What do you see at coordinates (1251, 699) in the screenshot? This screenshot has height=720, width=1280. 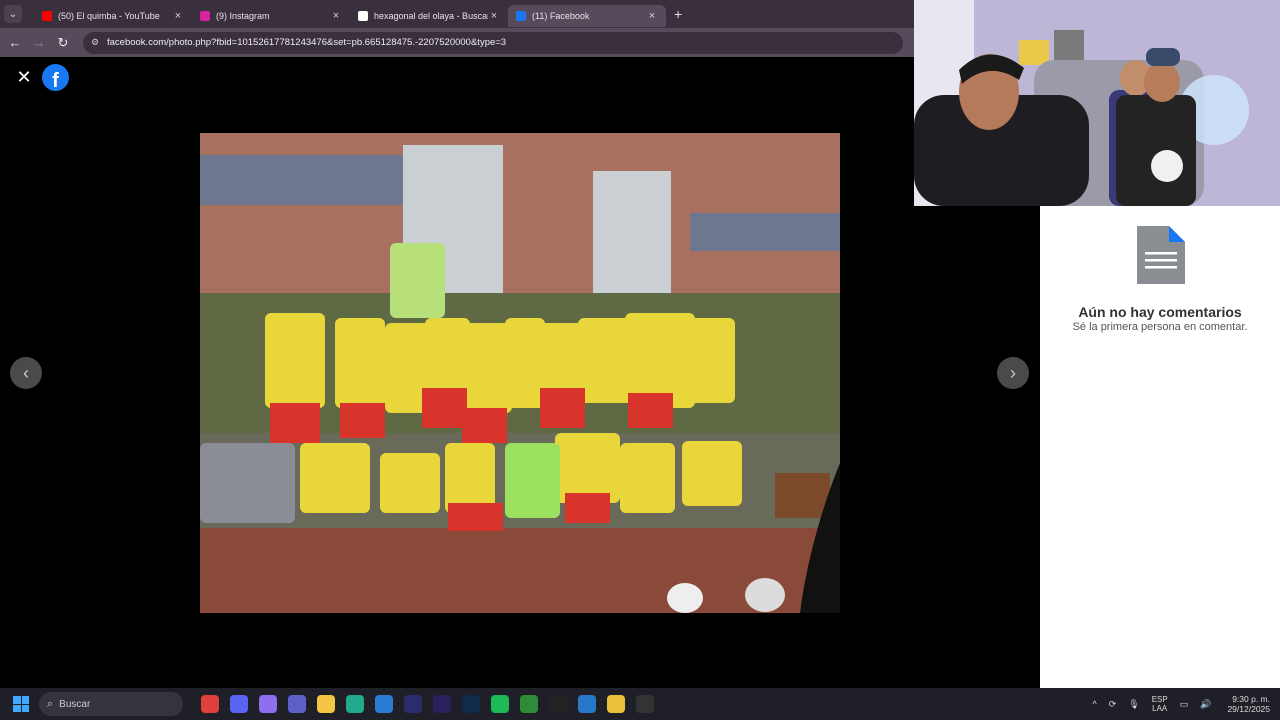 I see `clock-time: 9:30 p. m.` at bounding box center [1251, 699].